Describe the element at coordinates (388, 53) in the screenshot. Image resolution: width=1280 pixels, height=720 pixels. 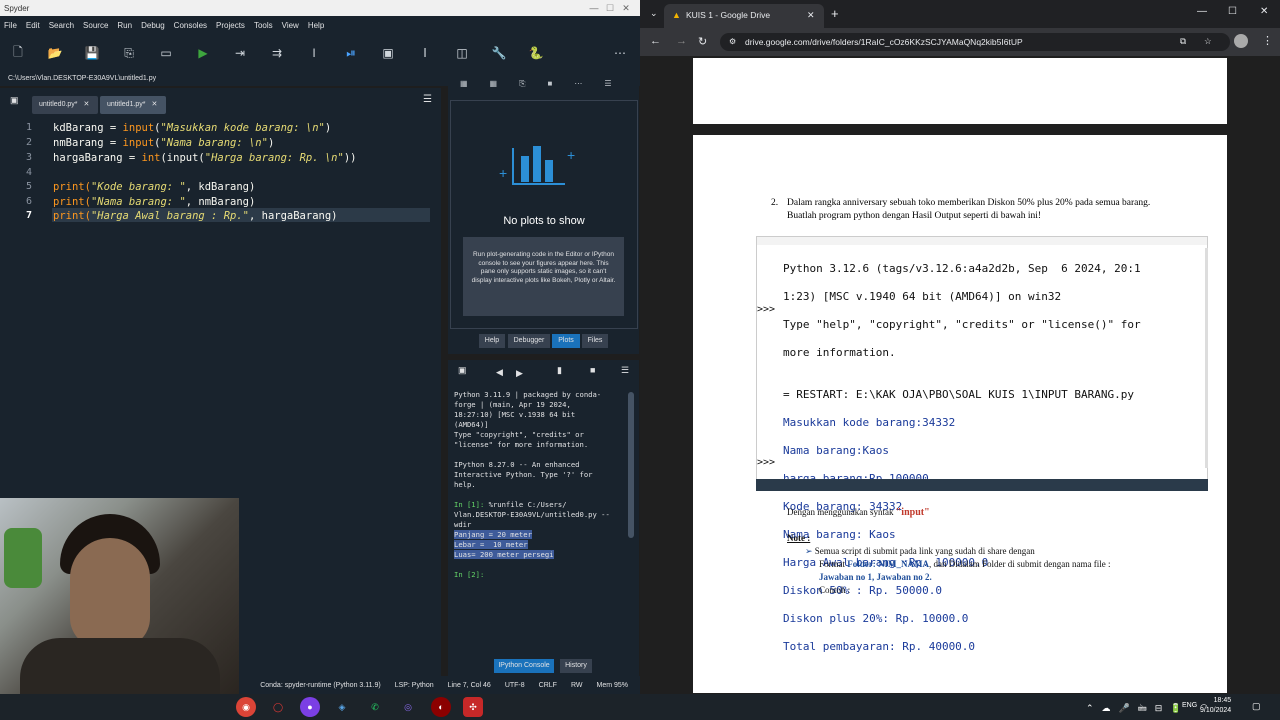
I see `debug-cell-icon: ▣` at that location.